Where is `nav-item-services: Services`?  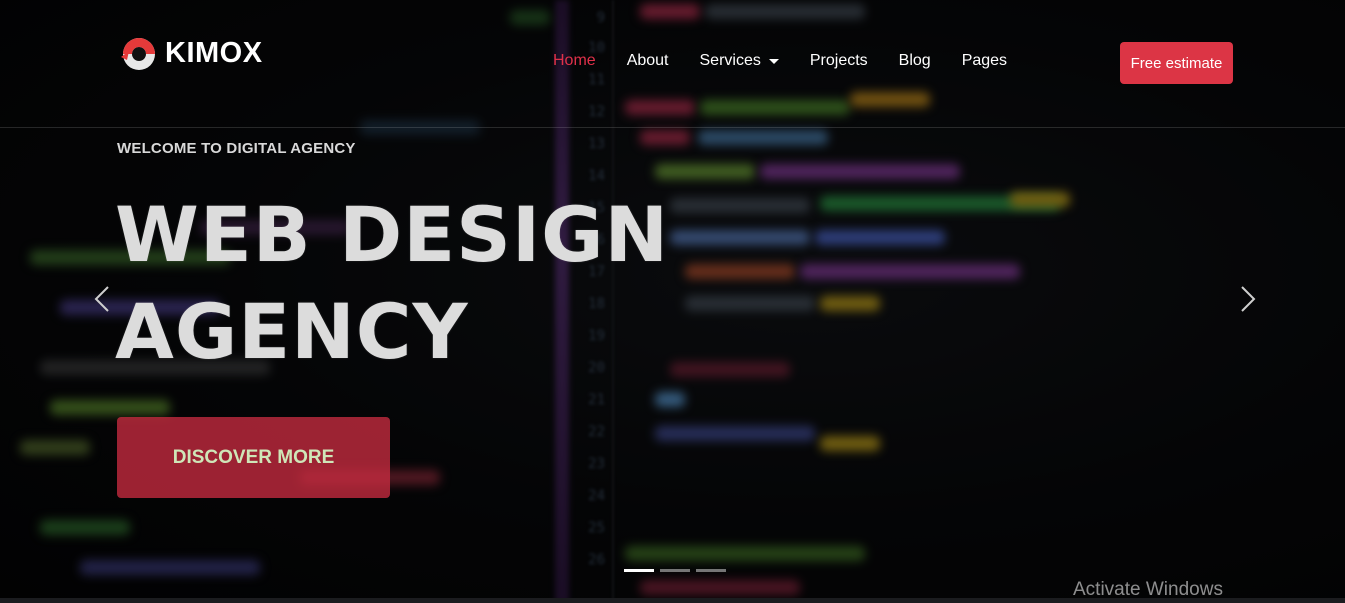
nav-item-services: Services is located at coordinates (739, 61).